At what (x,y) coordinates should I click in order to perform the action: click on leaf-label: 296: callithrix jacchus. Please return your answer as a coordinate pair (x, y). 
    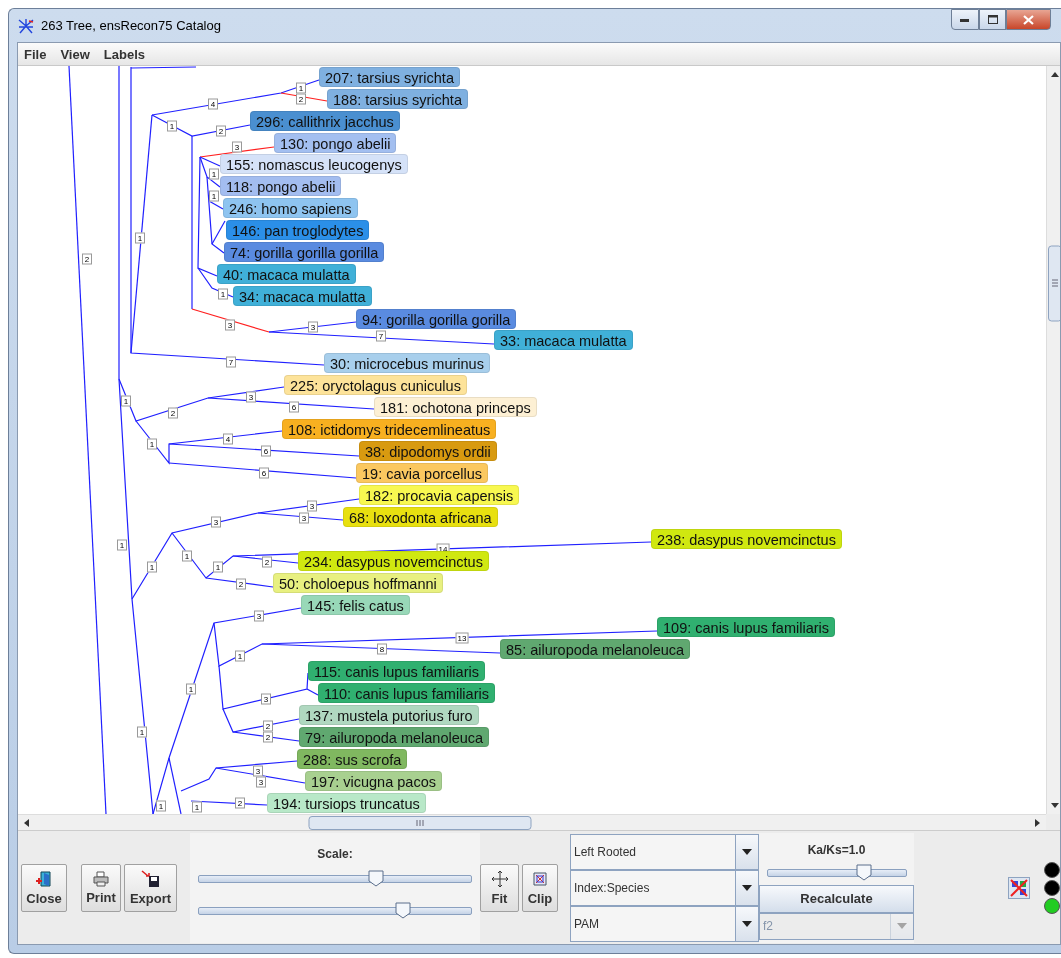
    Looking at the image, I should click on (325, 121).